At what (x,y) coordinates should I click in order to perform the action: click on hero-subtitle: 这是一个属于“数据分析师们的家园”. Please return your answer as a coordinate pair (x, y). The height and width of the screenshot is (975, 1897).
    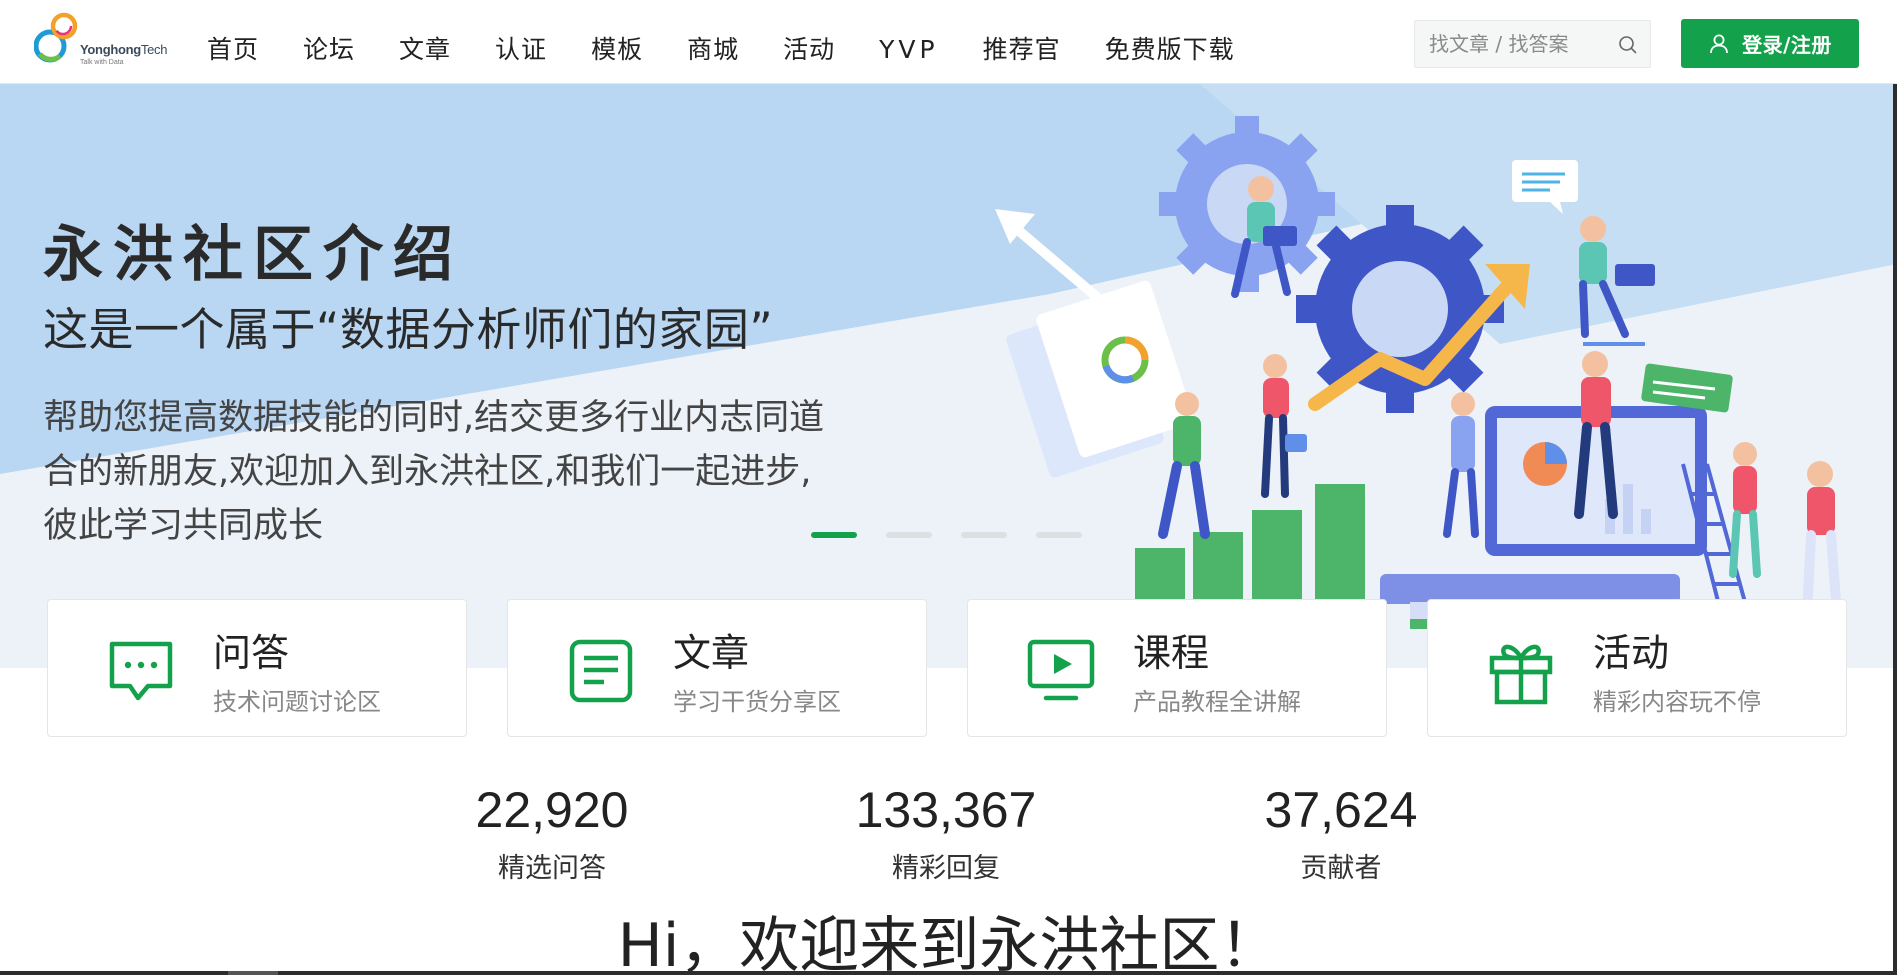
    Looking at the image, I should click on (408, 329).